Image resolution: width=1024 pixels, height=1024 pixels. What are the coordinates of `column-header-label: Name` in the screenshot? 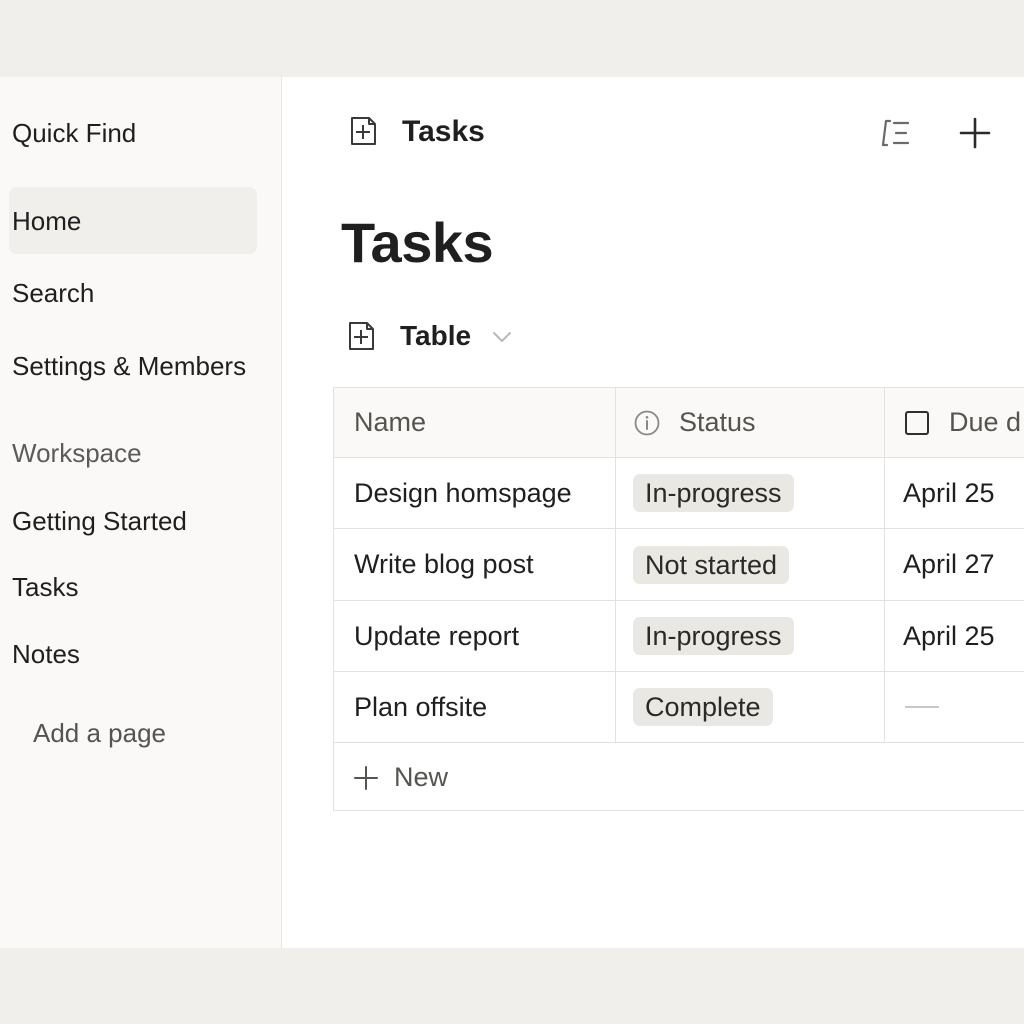 It's located at (390, 422).